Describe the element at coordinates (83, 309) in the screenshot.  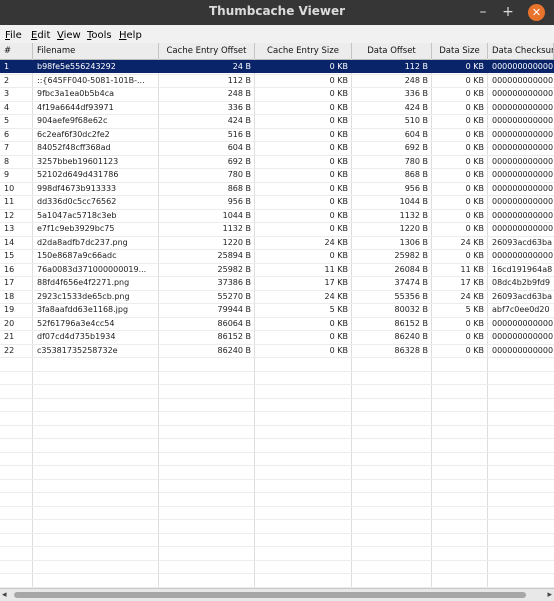
I see `table-cell-filename: 3fa8aafdd63e1168.jpg` at that location.